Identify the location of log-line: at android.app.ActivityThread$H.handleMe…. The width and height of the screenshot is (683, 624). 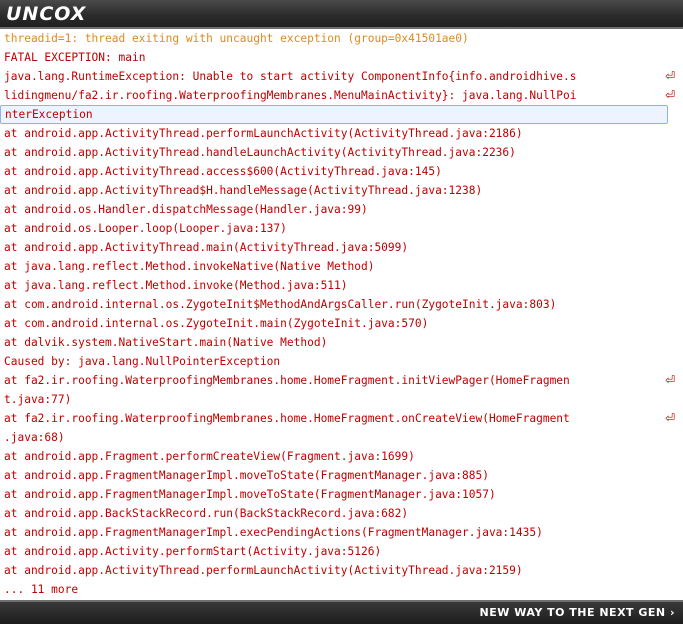
(341, 190).